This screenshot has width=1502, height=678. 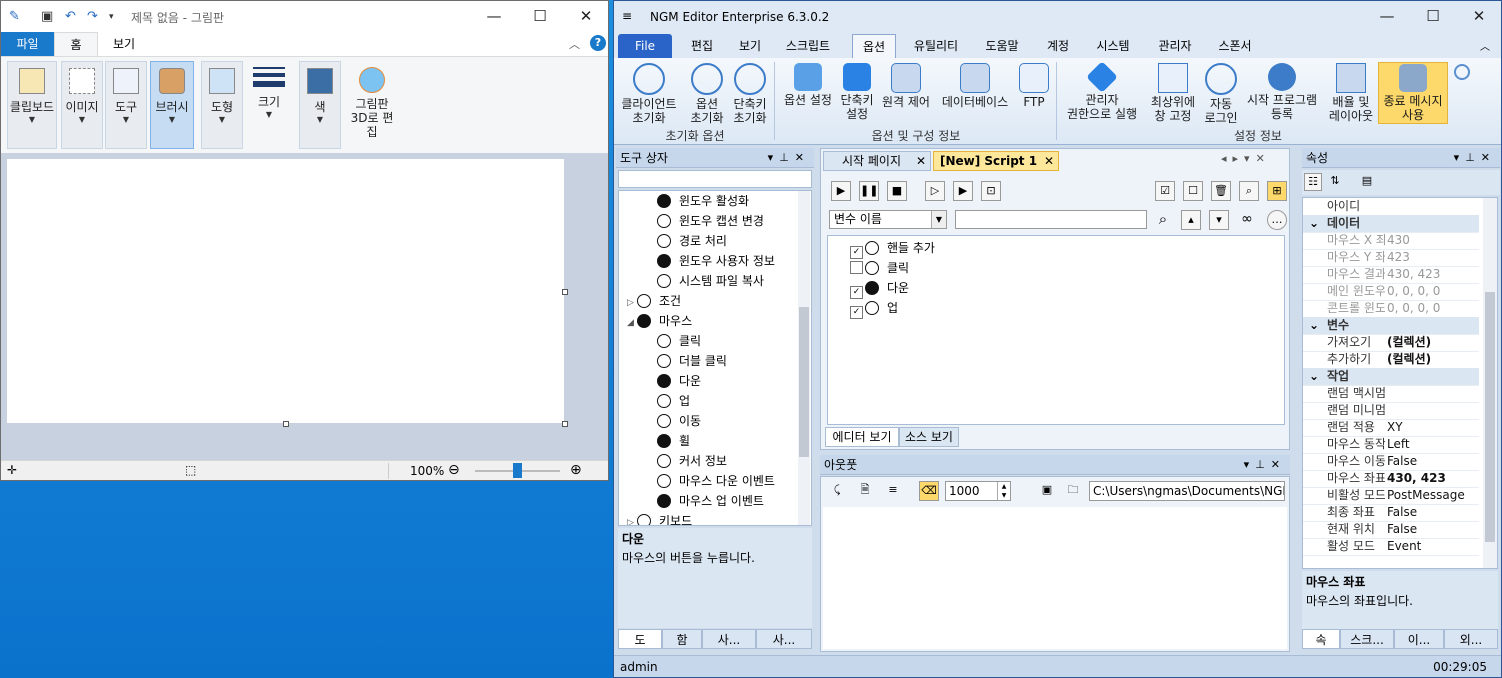 What do you see at coordinates (841, 191) in the screenshot?
I see `play-button: ▶` at bounding box center [841, 191].